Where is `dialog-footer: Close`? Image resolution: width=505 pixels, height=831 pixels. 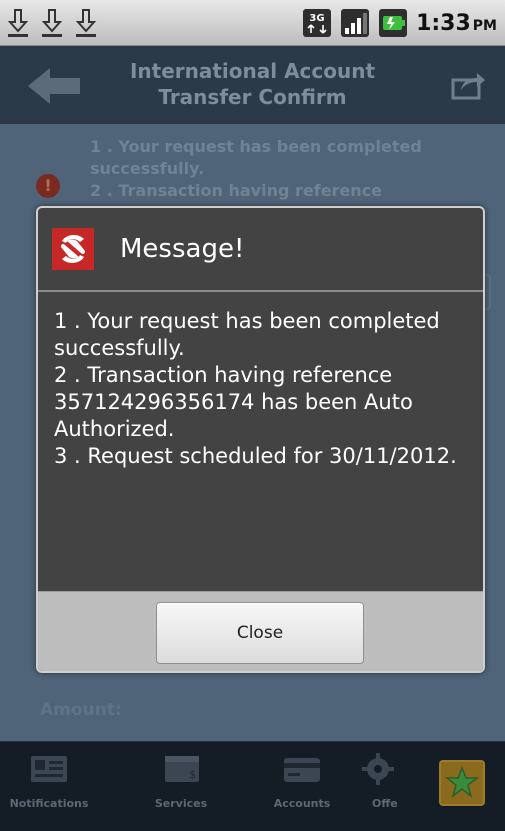
dialog-footer: Close is located at coordinates (260, 631).